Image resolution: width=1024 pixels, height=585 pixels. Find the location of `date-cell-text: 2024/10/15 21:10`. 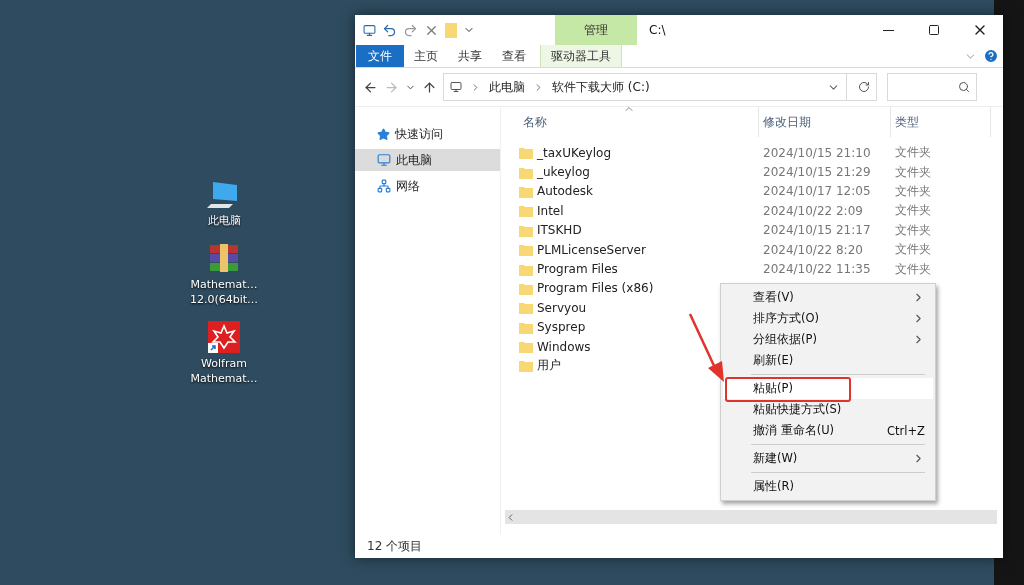

date-cell-text: 2024/10/15 21:10 is located at coordinates (817, 152).